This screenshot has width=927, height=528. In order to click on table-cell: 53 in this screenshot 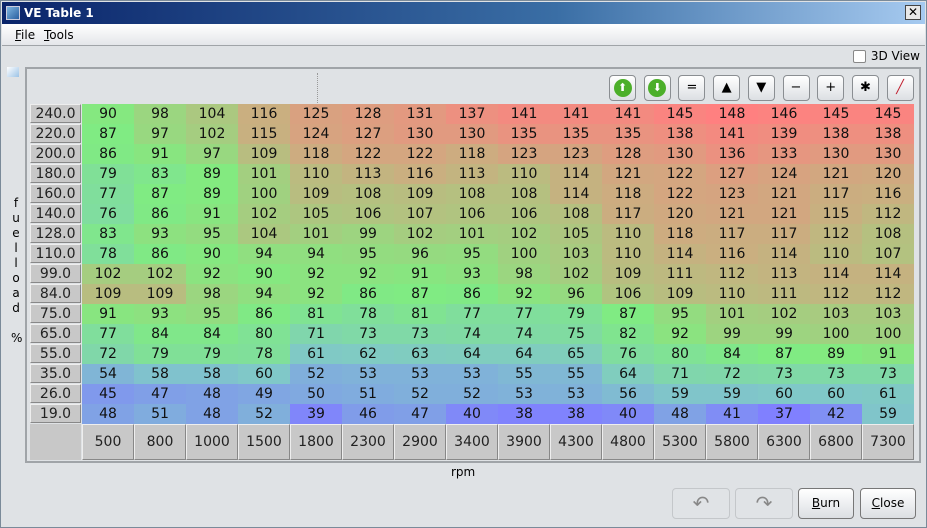, I will do `click(524, 394)`.